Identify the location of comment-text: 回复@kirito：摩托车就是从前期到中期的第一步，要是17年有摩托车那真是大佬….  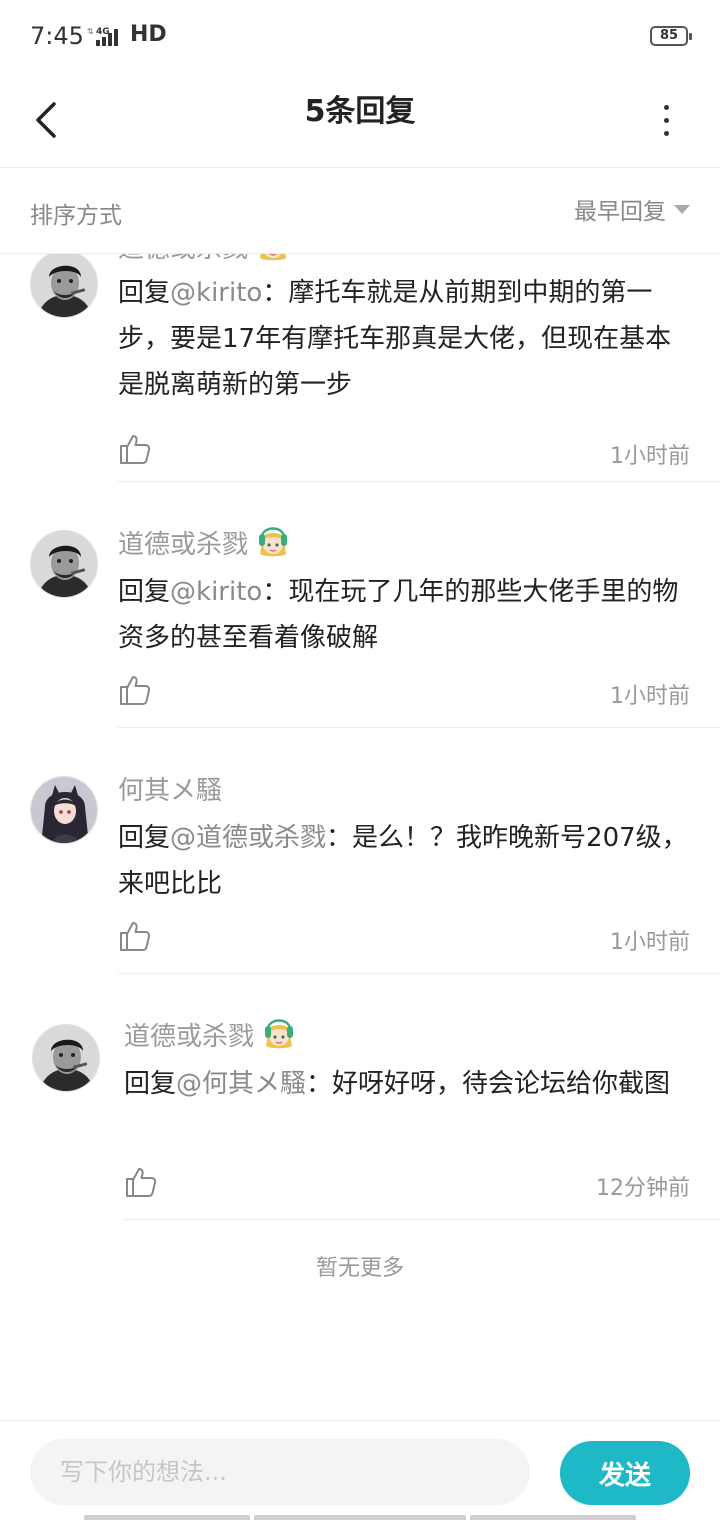
(403, 339).